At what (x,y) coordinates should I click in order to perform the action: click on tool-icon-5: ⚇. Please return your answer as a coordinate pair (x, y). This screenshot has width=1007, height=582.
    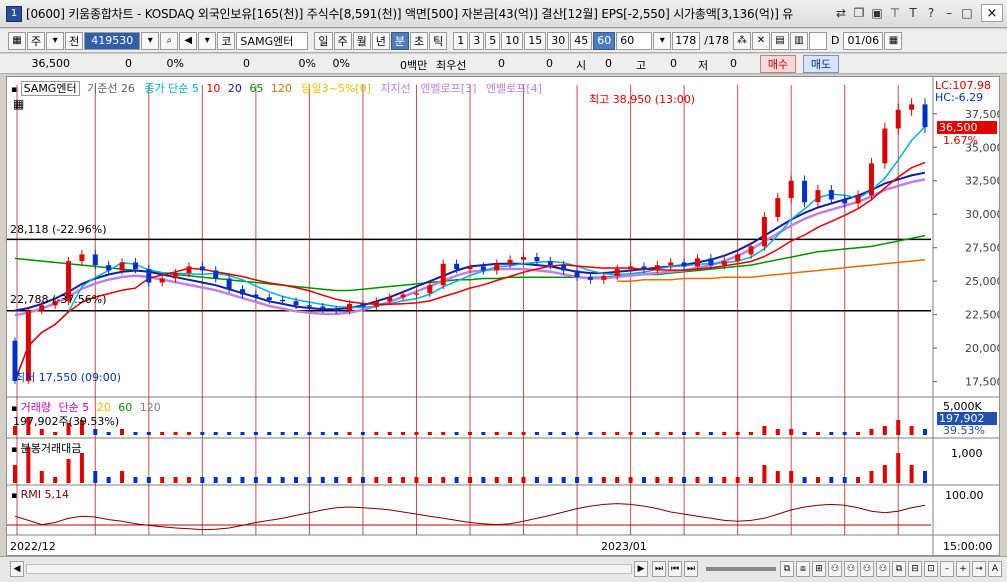
    Looking at the image, I should click on (851, 569).